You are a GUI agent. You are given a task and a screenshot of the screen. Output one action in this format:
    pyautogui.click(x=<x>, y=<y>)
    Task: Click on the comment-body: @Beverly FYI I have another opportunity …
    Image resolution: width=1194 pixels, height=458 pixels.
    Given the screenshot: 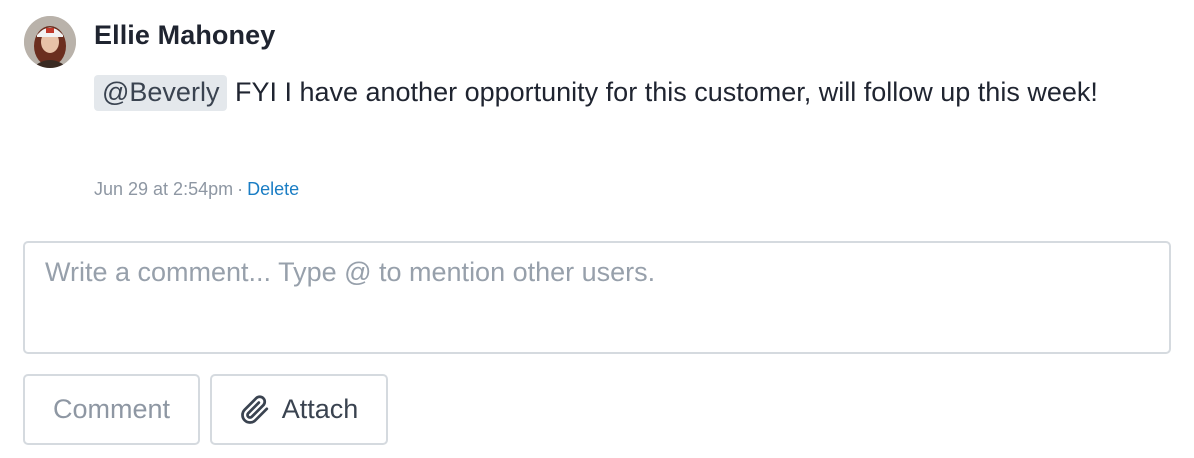 What is the action you would take?
    pyautogui.click(x=629, y=92)
    